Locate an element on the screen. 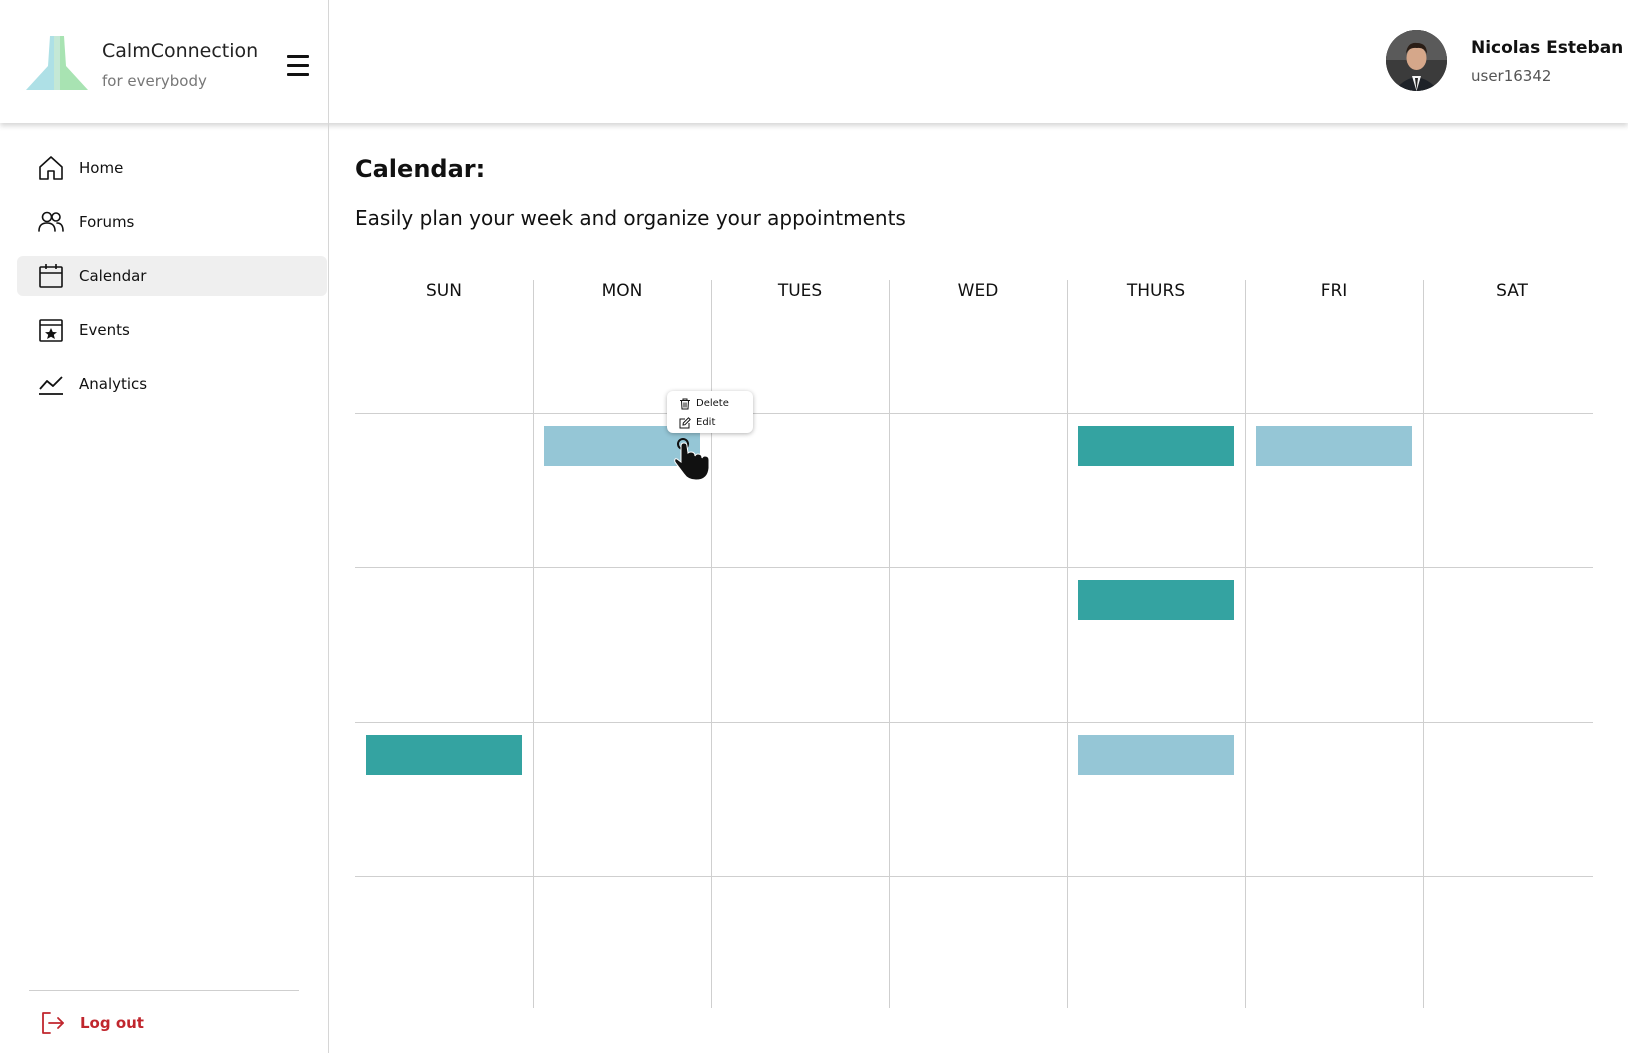  day-header-fri: FRI is located at coordinates (1334, 291).